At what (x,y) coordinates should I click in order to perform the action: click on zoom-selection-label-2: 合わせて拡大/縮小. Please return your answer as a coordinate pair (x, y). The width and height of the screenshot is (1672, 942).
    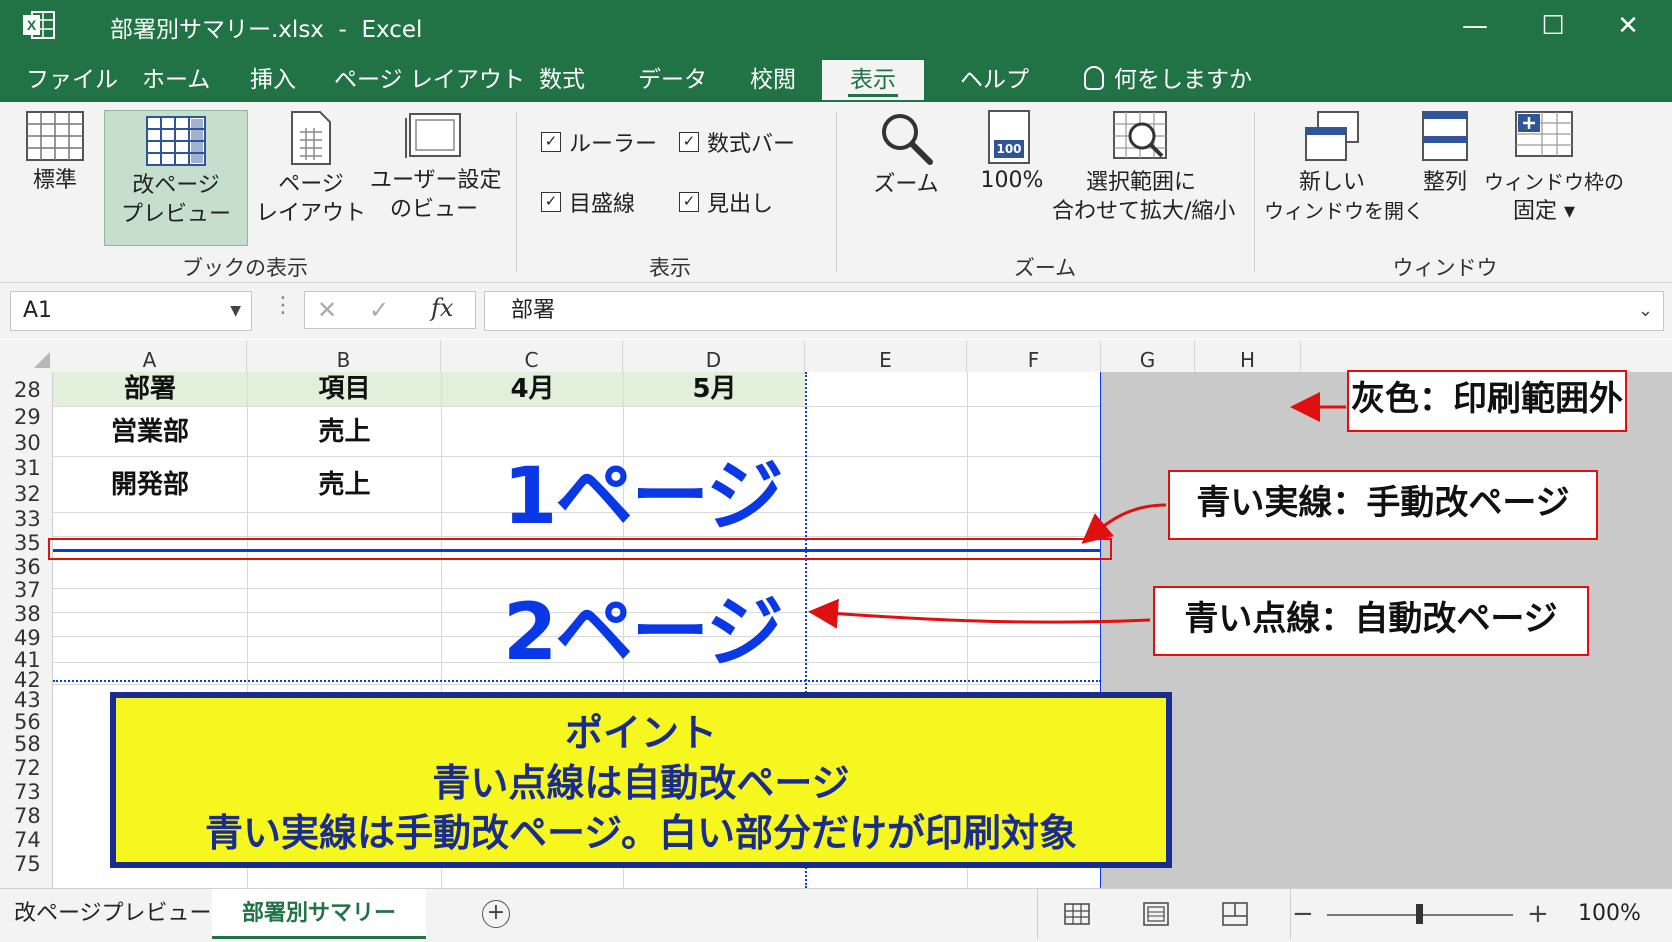
    Looking at the image, I should click on (1144, 211).